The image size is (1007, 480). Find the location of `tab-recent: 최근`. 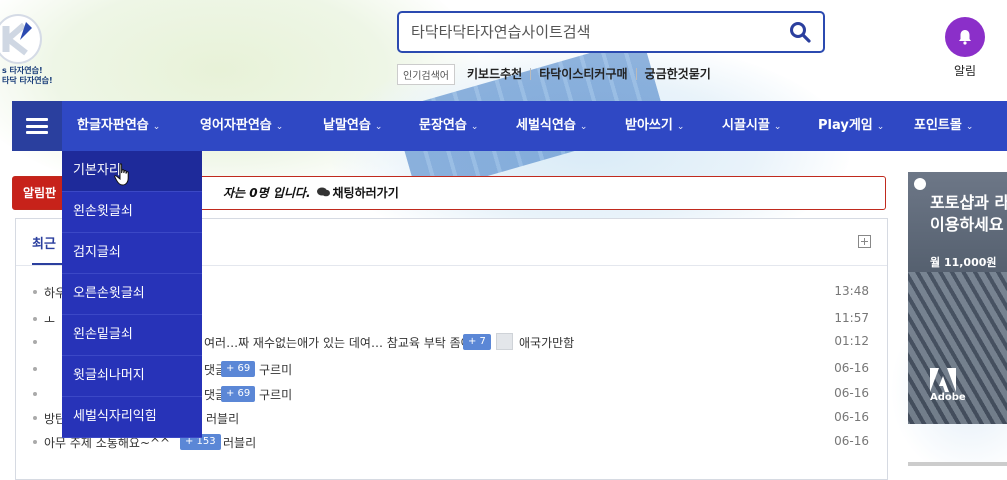

tab-recent: 최근 is located at coordinates (44, 242).